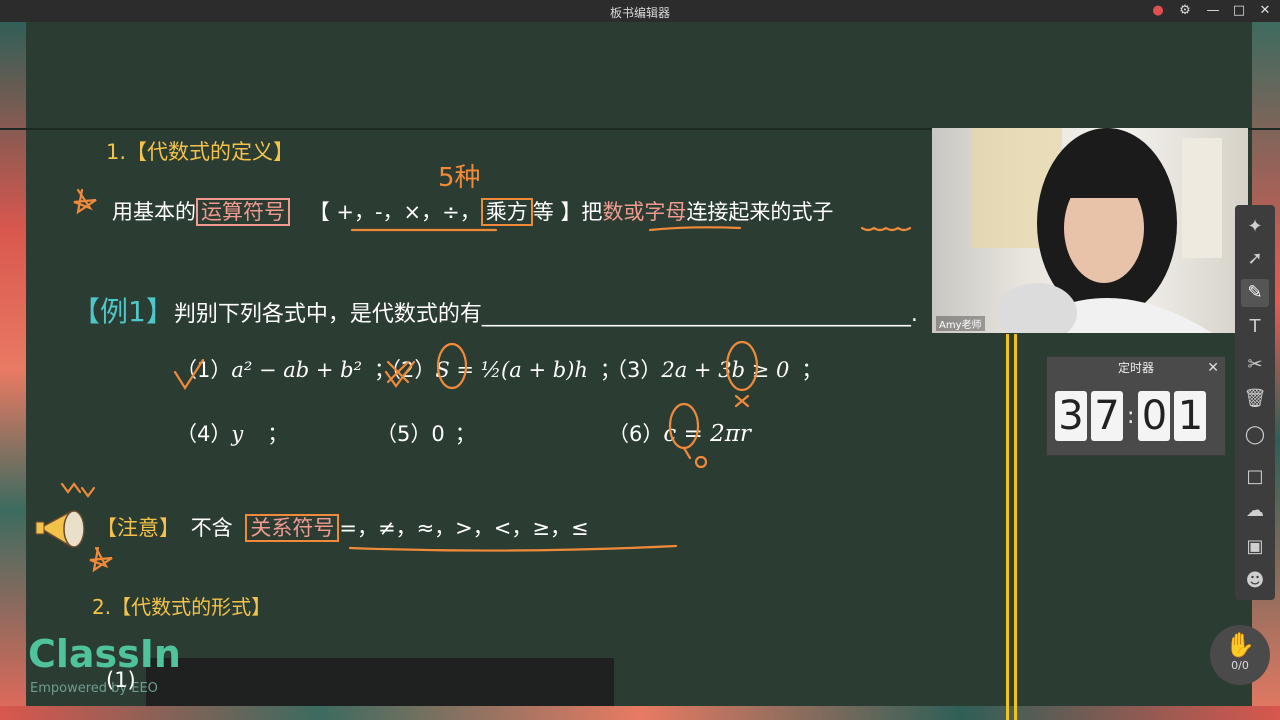 This screenshot has height=720, width=1280. Describe the element at coordinates (644, 212) in the screenshot. I see `pink-phrase: 数或字母` at that location.